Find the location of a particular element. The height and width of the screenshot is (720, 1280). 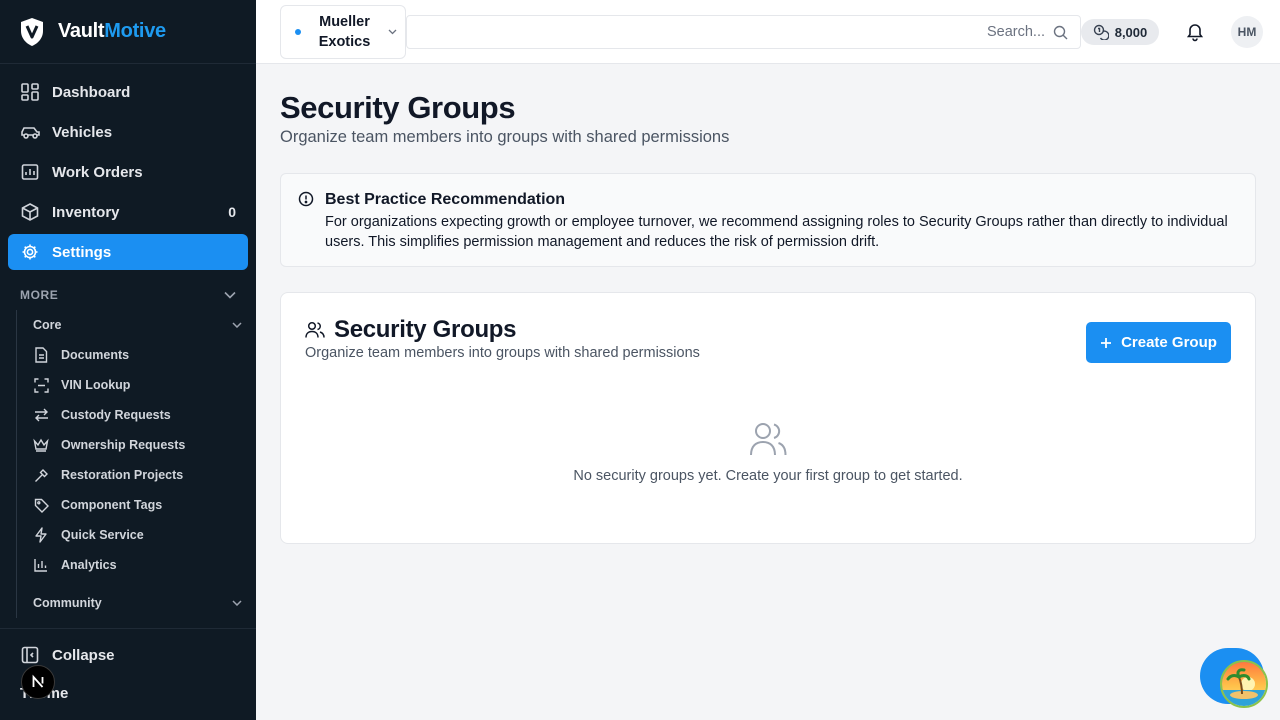

collapse-label: Collapse is located at coordinates (83, 655).